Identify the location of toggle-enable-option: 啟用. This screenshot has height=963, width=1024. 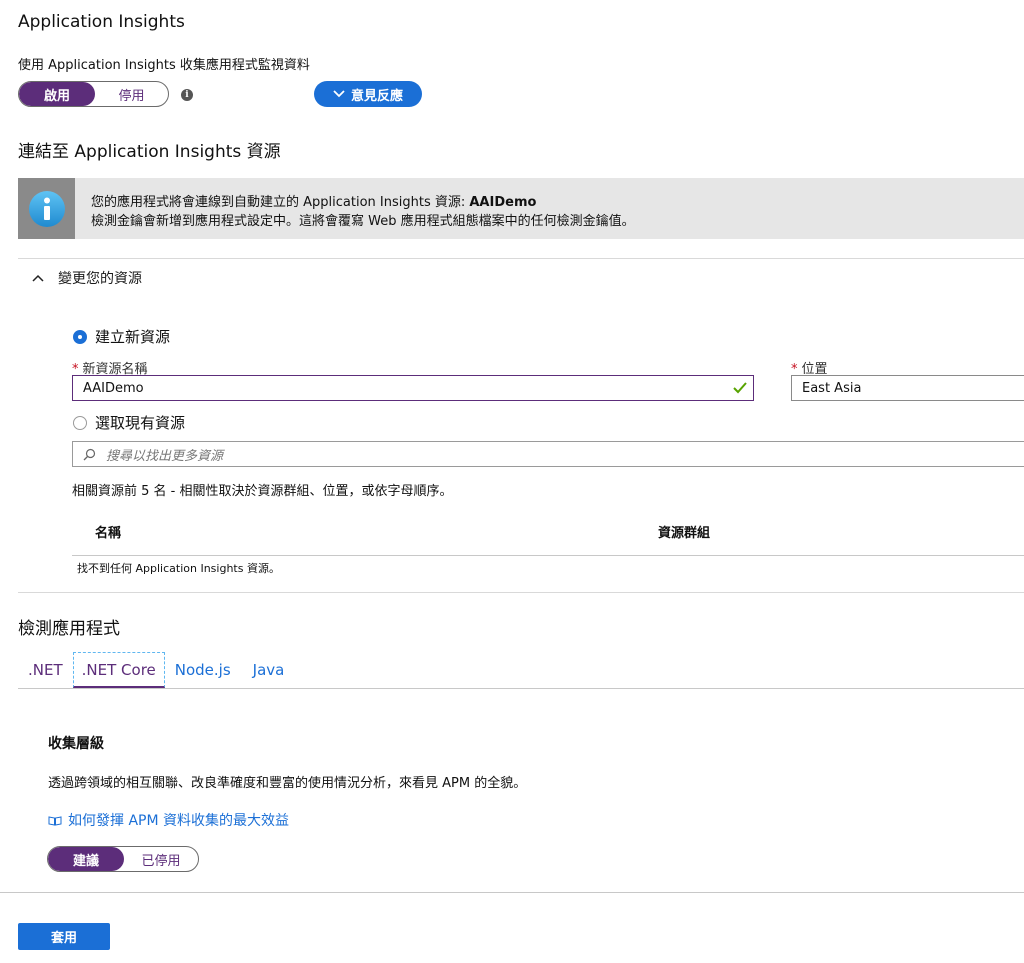
(57, 94).